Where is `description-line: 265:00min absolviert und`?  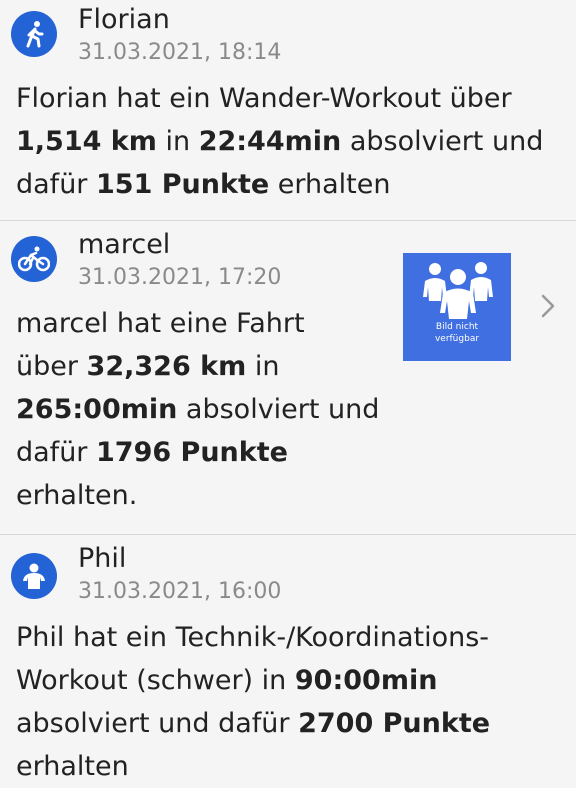
description-line: 265:00min absolviert und is located at coordinates (198, 409).